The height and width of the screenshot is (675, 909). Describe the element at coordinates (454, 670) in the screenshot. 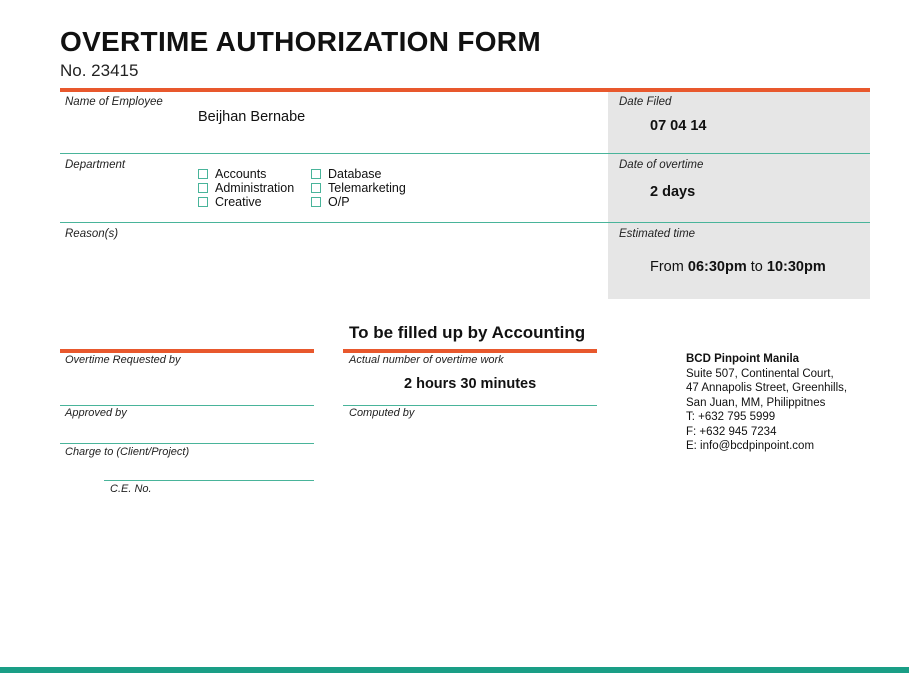

I see `bottom-accent-bar` at that location.